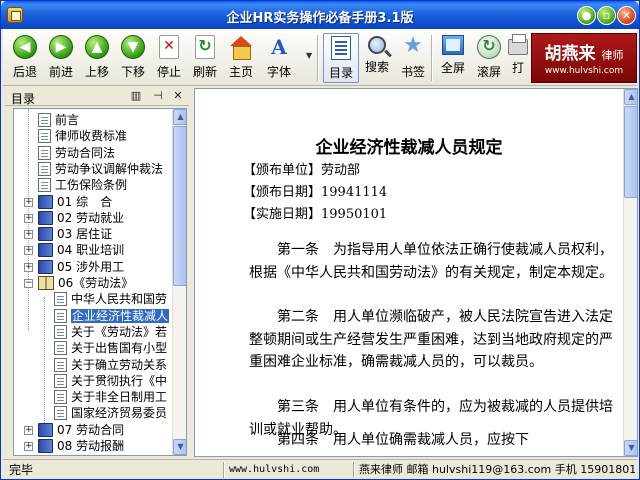 This screenshot has width=640, height=480. What do you see at coordinates (630, 272) in the screenshot?
I see `document-scrollbar: ▲ ▼` at bounding box center [630, 272].